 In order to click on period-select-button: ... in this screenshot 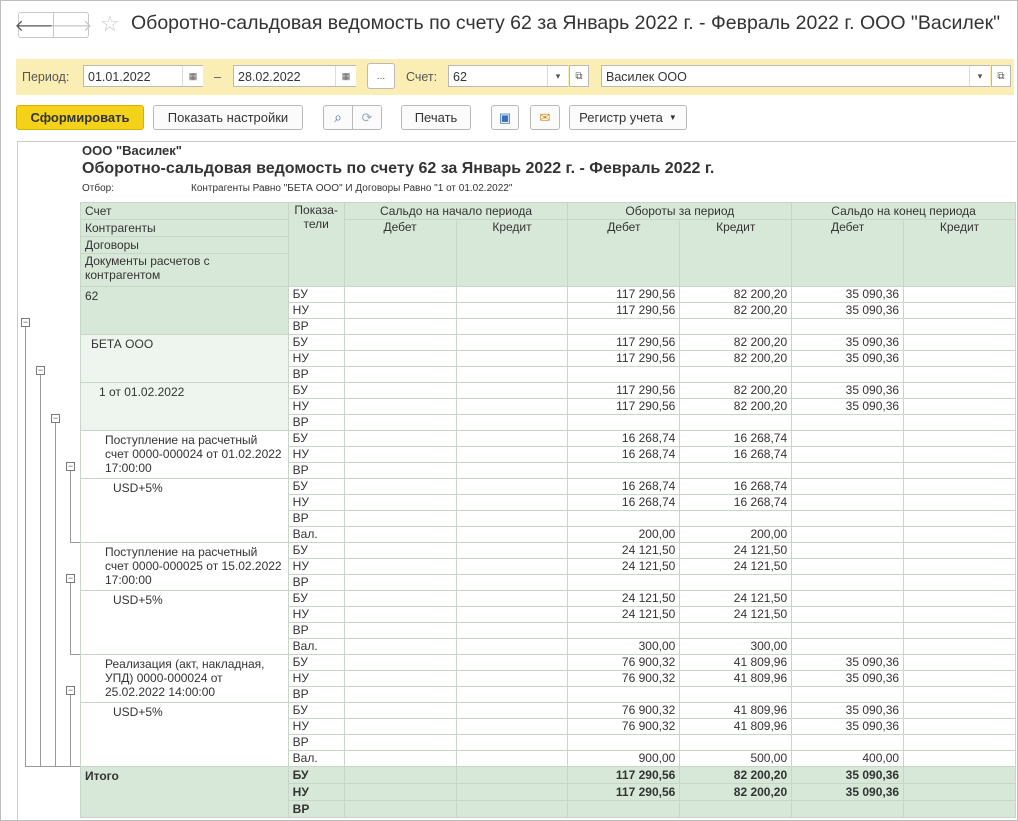, I will do `click(381, 76)`.